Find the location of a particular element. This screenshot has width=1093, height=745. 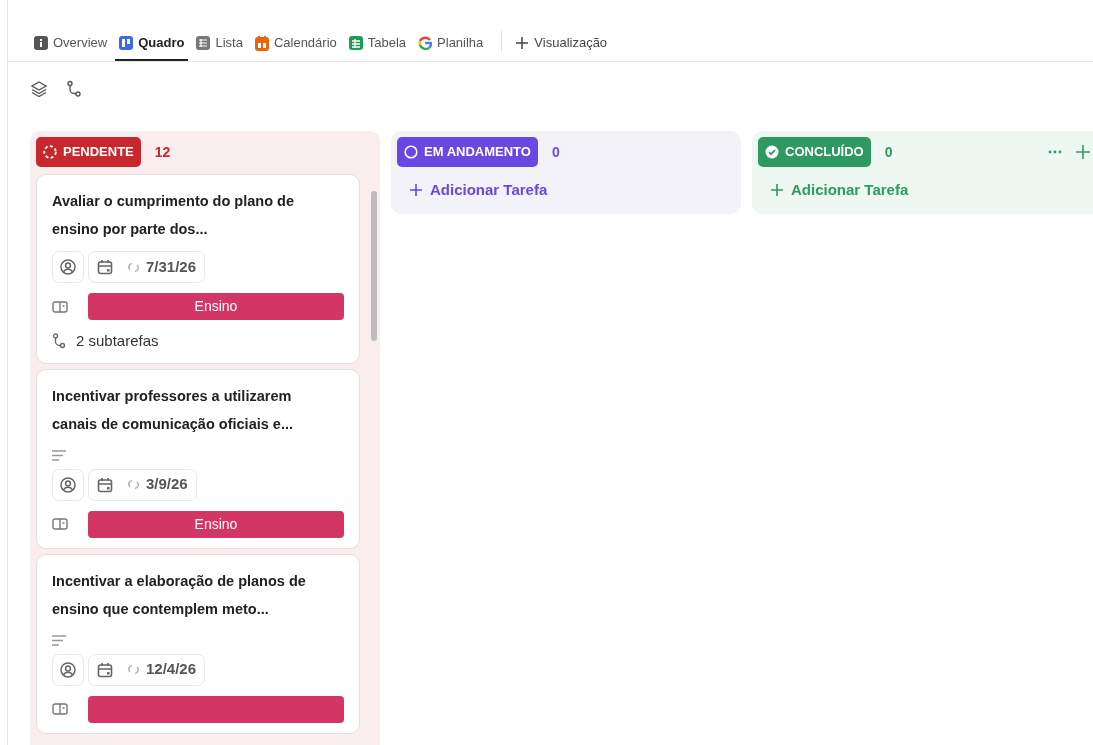

table-icon is located at coordinates (355, 43).